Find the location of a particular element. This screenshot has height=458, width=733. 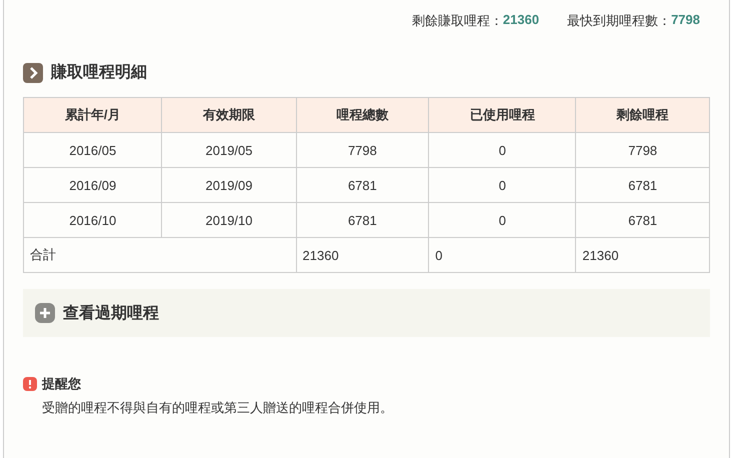

summary-label: 剩餘賺取哩程： is located at coordinates (457, 21).